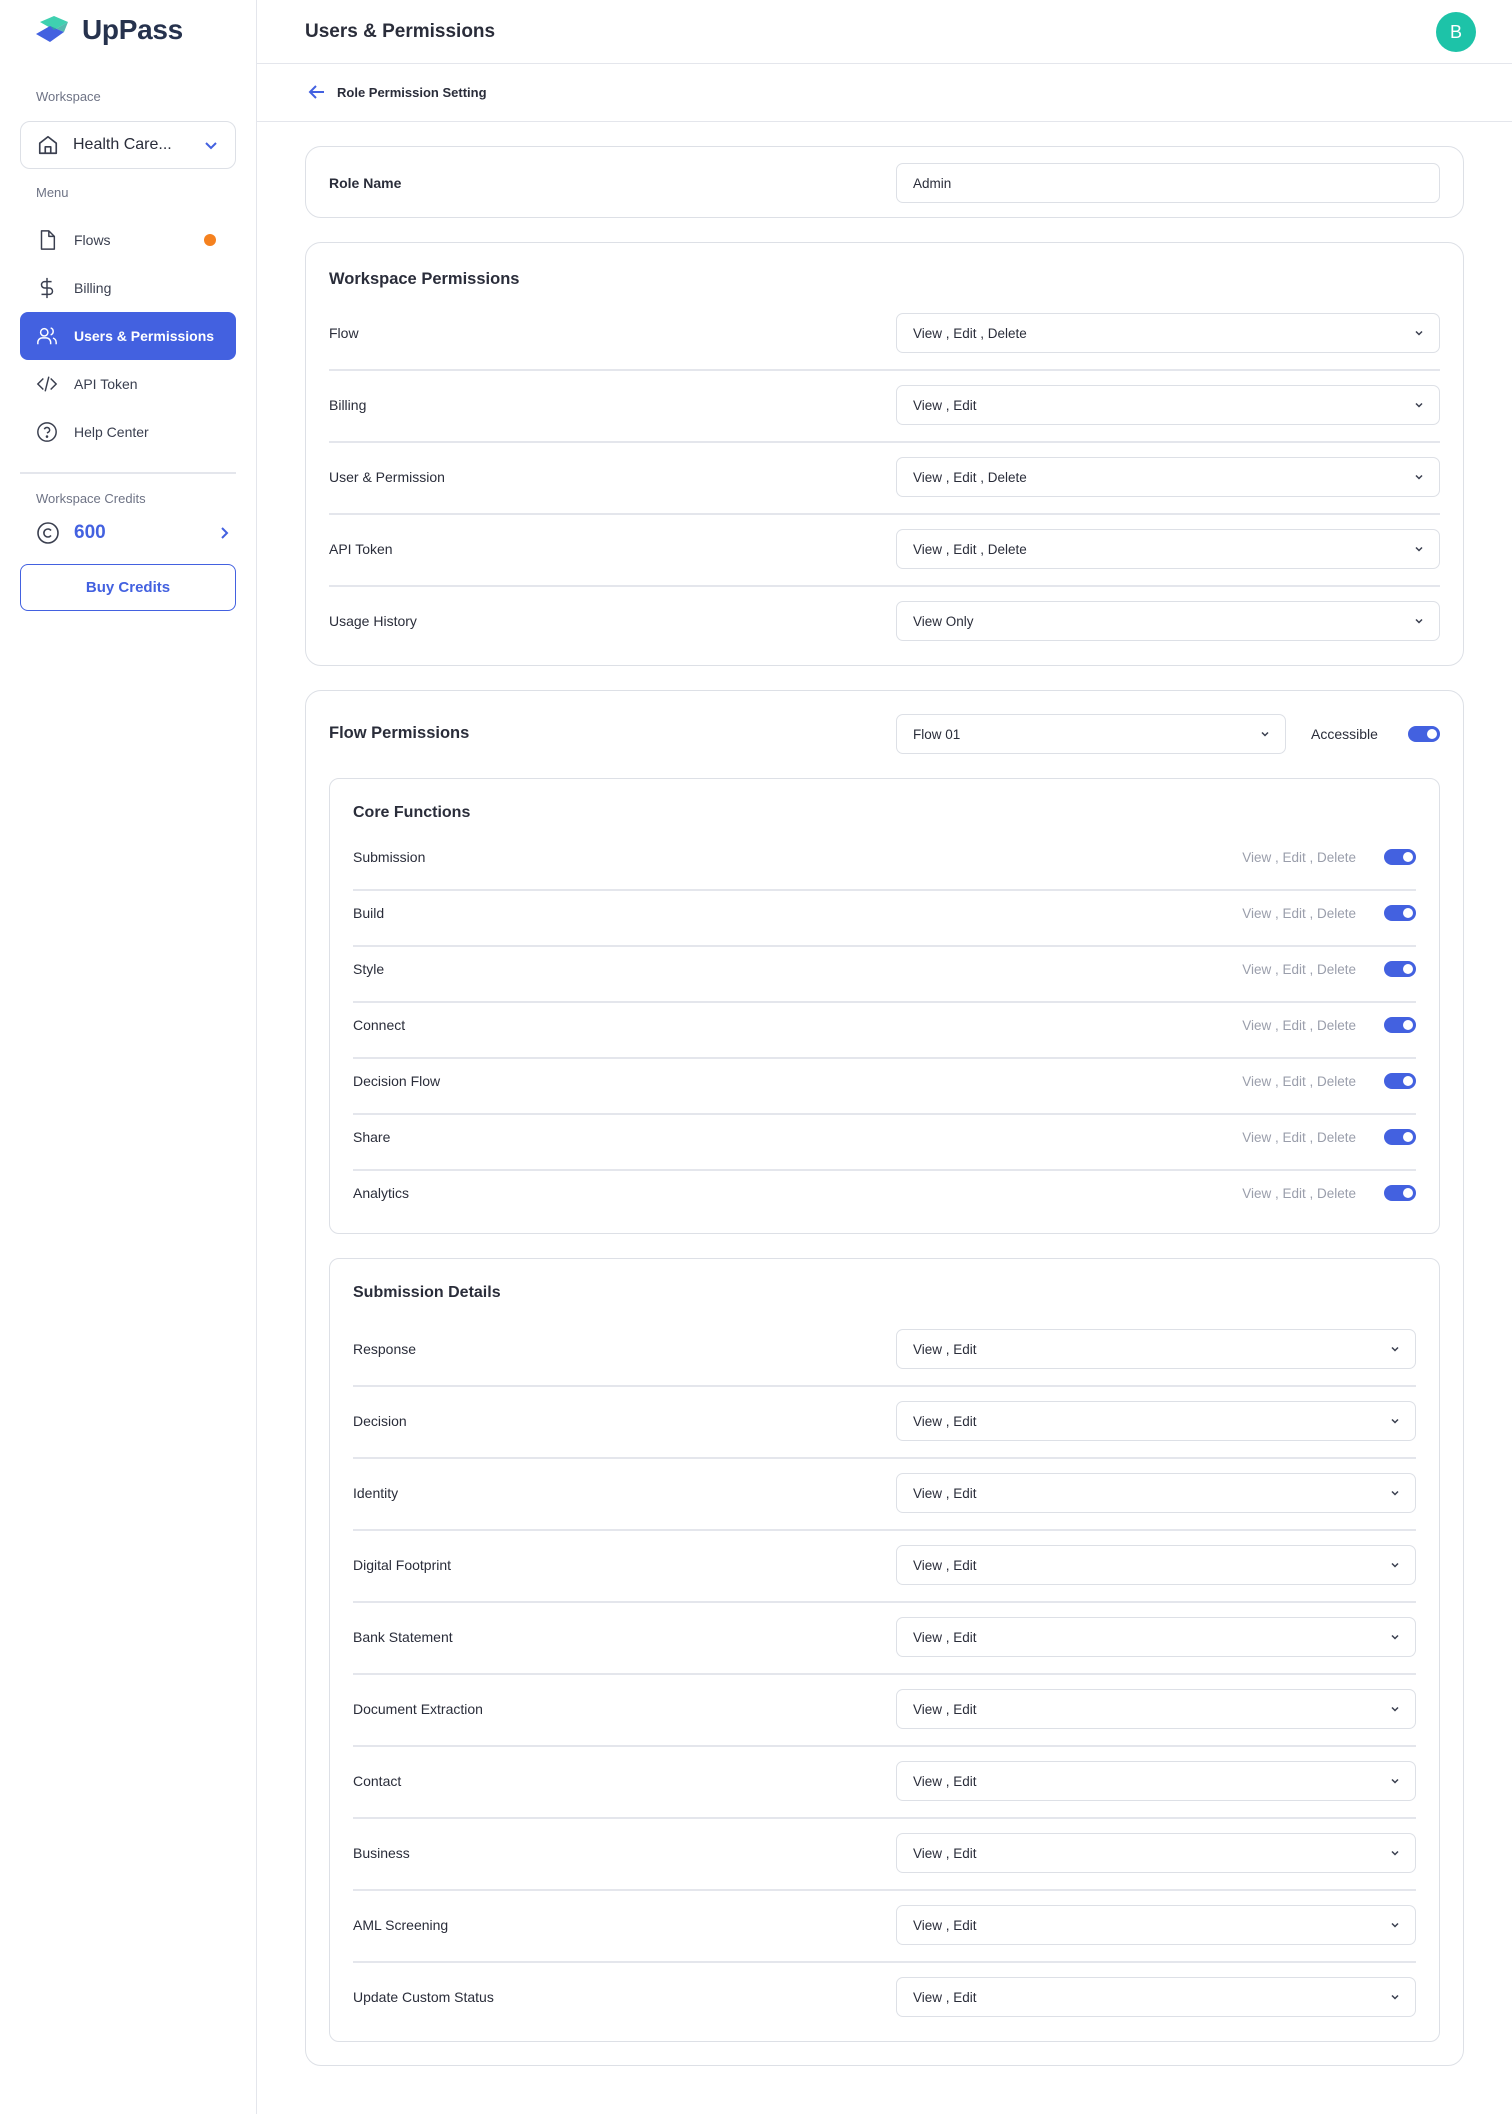  I want to click on sidebar-item-flows: Flows, so click(128, 240).